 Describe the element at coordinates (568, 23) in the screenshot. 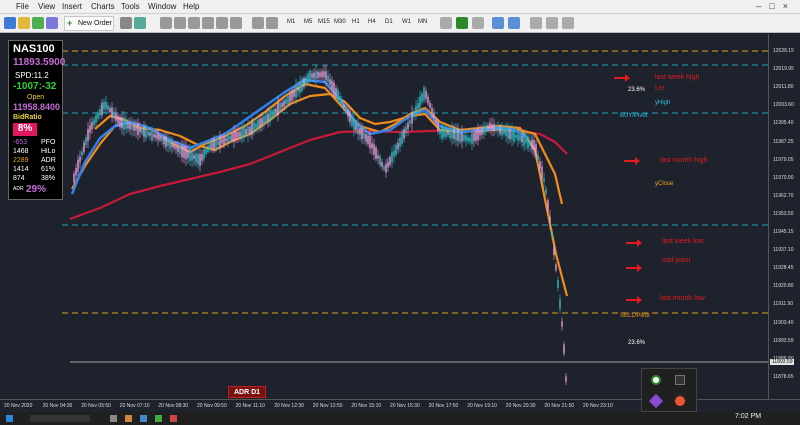

I see `shift-icon` at that location.